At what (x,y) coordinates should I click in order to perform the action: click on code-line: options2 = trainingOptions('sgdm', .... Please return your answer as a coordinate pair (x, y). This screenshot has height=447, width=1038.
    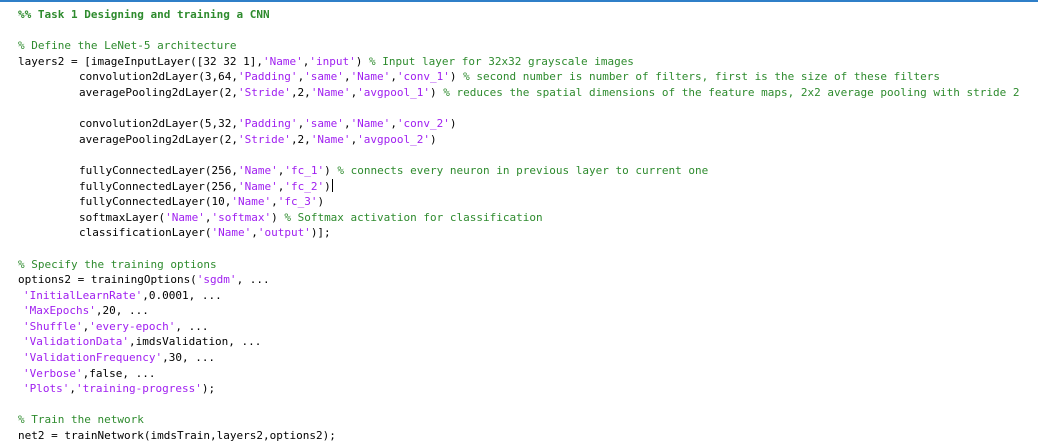
    Looking at the image, I should click on (518, 280).